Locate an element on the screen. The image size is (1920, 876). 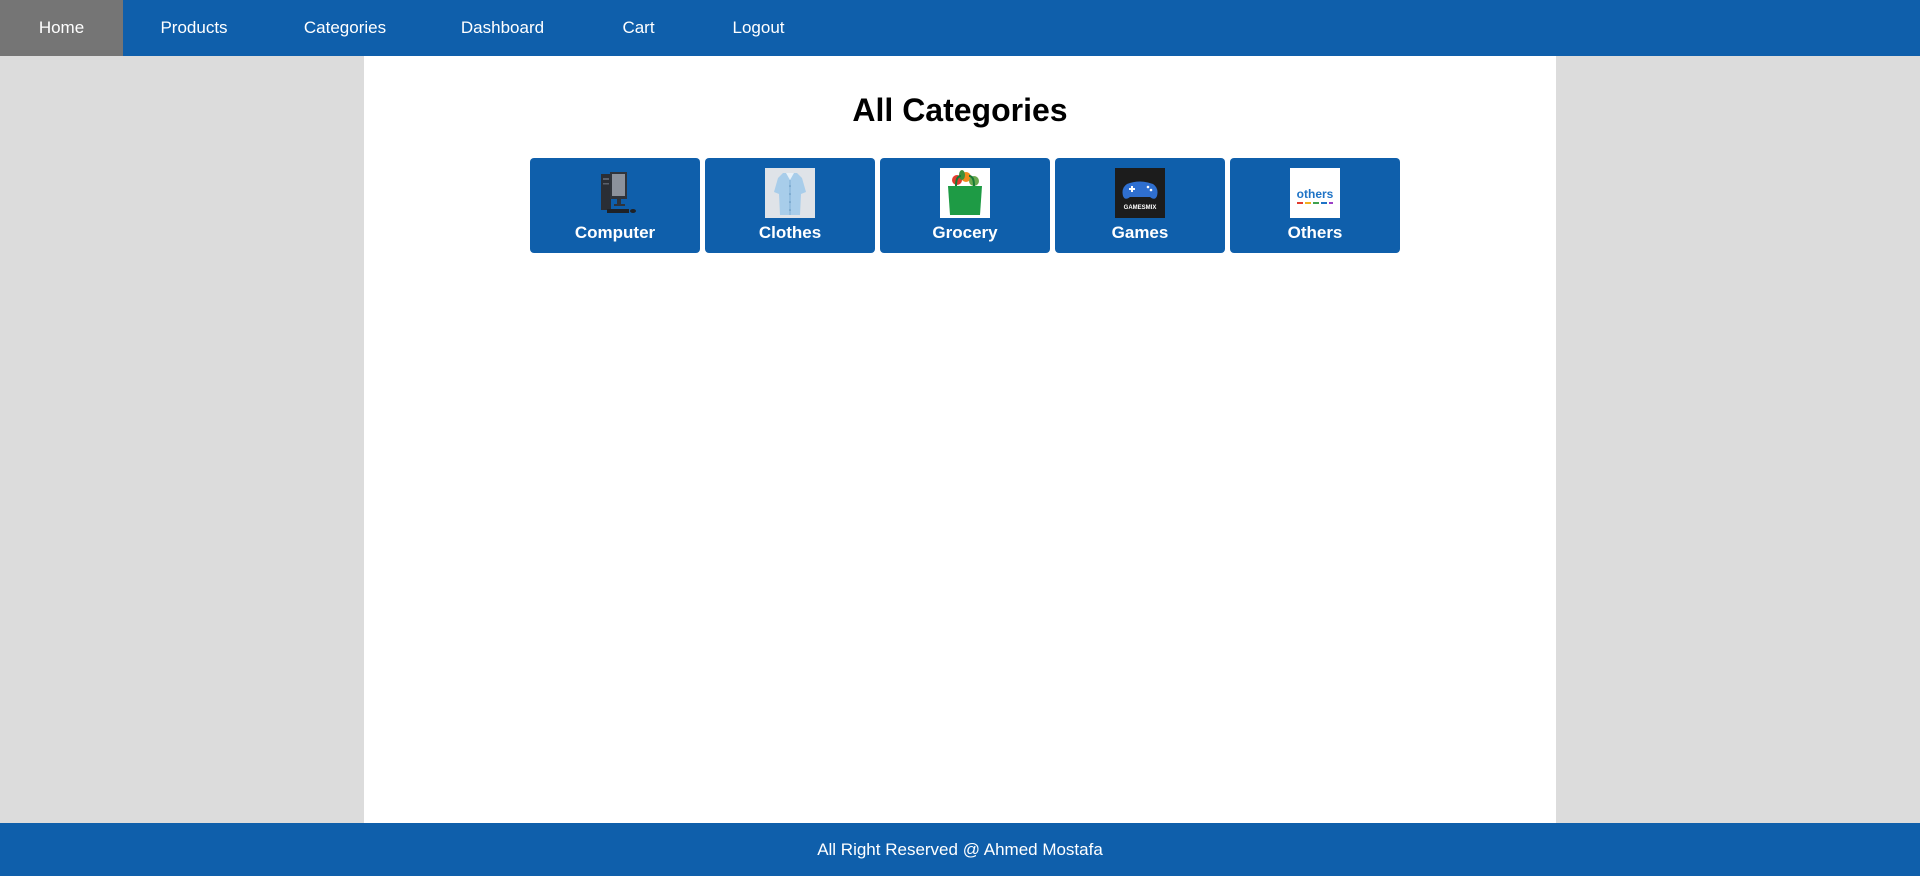
others-icon: others is located at coordinates (1315, 193).